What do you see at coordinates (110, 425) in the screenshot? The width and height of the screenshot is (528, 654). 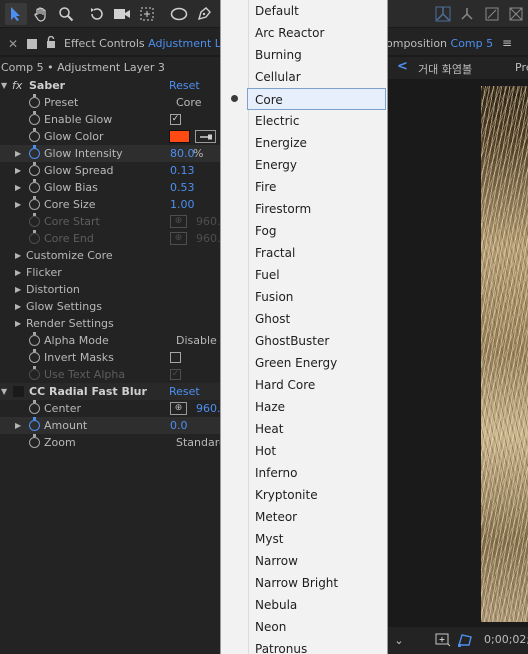 I see `param-amount: ▶ Amount 0.0` at bounding box center [110, 425].